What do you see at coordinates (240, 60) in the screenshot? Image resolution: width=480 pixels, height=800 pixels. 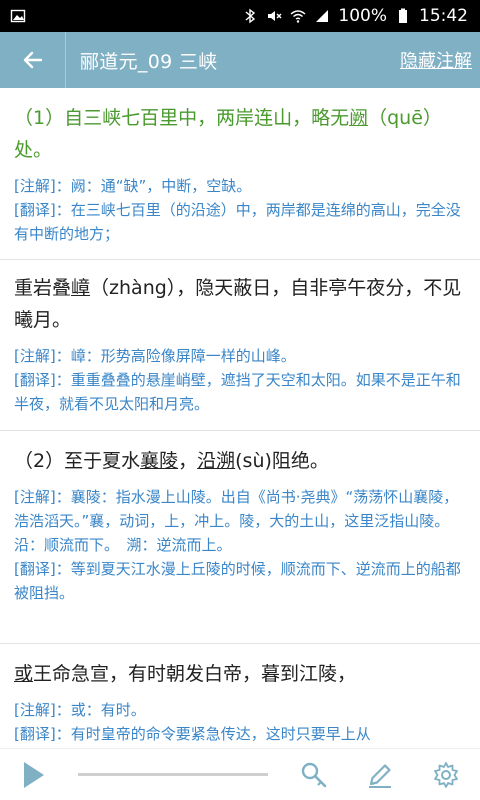 I see `app-bar: 郦道元_09 三峡 隐藏注解` at bounding box center [240, 60].